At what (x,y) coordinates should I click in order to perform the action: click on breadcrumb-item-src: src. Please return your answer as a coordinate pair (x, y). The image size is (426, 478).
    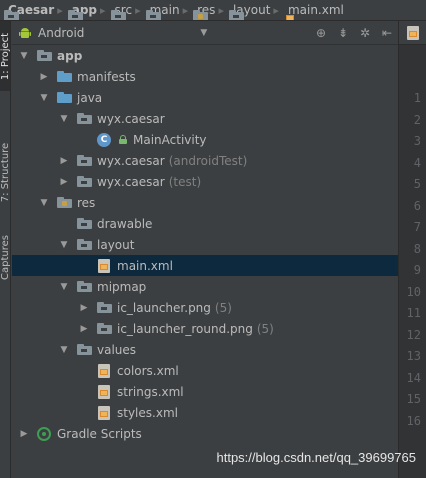
    Looking at the image, I should click on (121, 10).